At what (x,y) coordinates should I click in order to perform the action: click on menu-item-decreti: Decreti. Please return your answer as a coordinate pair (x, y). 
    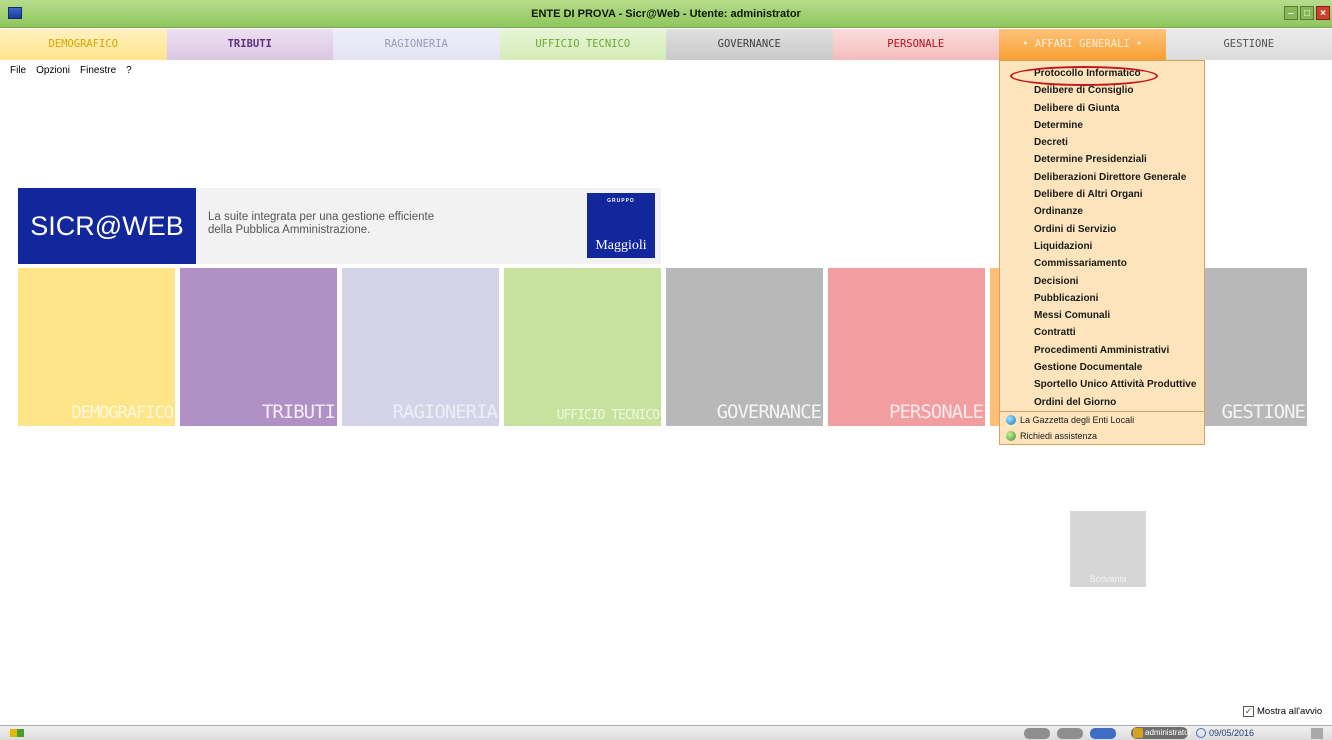
    Looking at the image, I should click on (1102, 142).